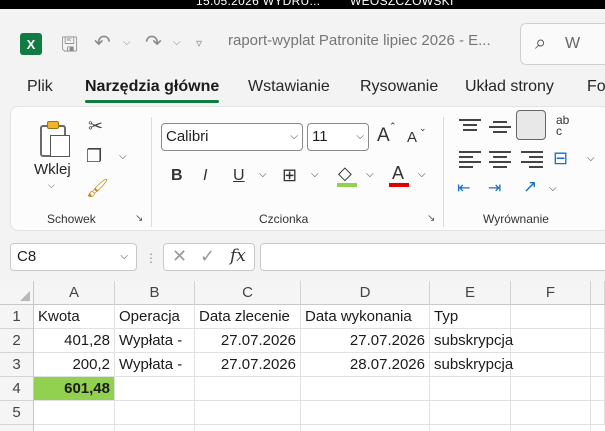 This screenshot has height=431, width=605. I want to click on cell-e6, so click(470, 428).